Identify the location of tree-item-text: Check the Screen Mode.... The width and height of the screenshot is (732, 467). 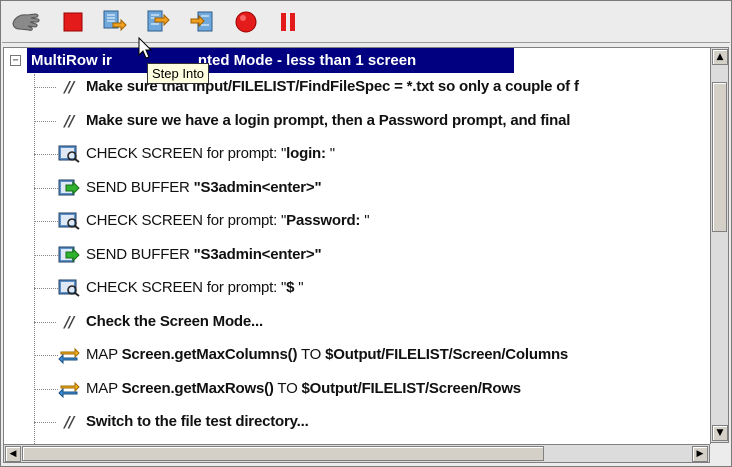
(174, 321).